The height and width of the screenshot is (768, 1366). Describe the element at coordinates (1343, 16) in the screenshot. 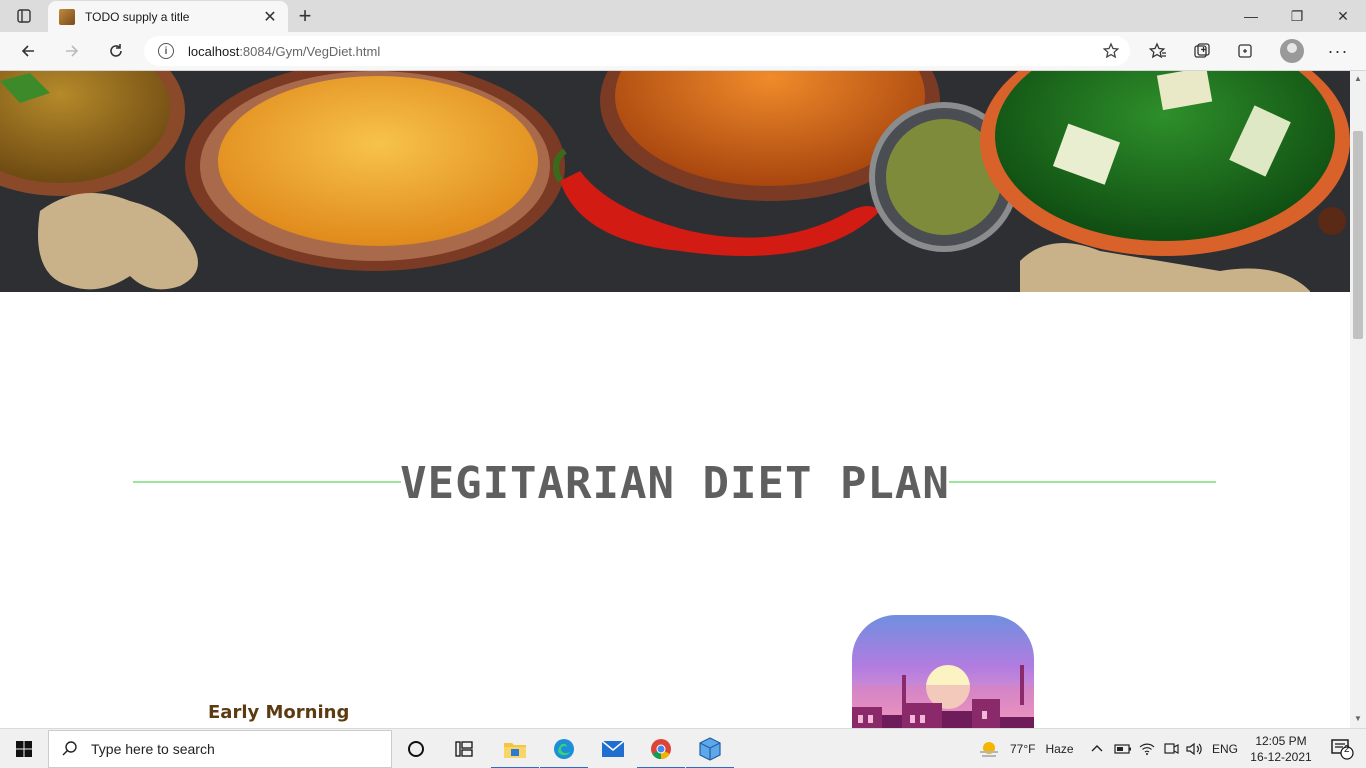

I see `window-close-button: ✕` at that location.